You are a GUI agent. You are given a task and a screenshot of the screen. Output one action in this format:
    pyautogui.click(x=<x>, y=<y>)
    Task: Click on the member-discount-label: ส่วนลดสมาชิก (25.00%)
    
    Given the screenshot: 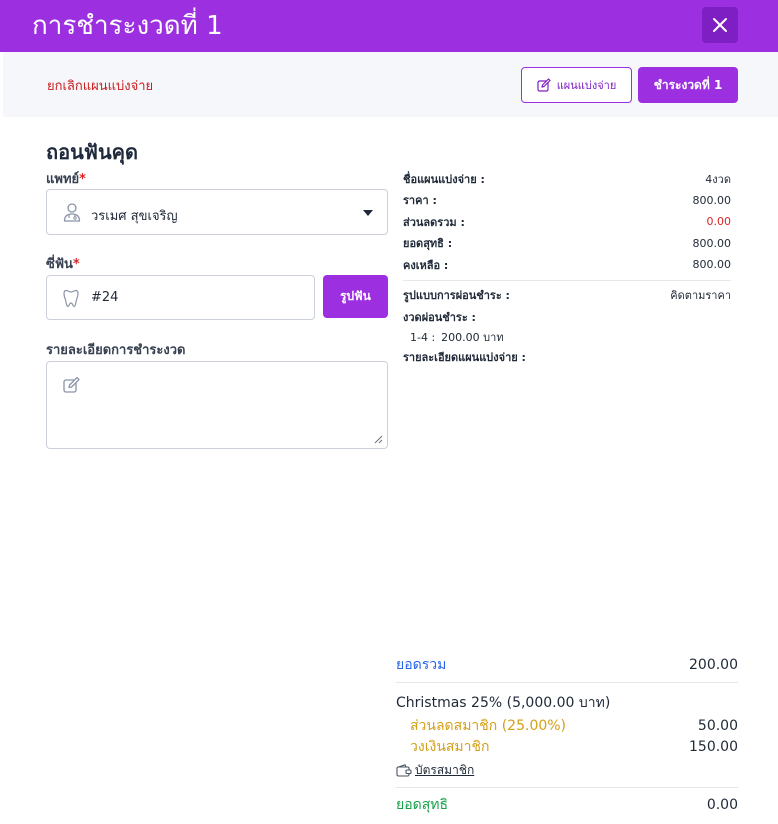 What is the action you would take?
    pyautogui.click(x=488, y=725)
    